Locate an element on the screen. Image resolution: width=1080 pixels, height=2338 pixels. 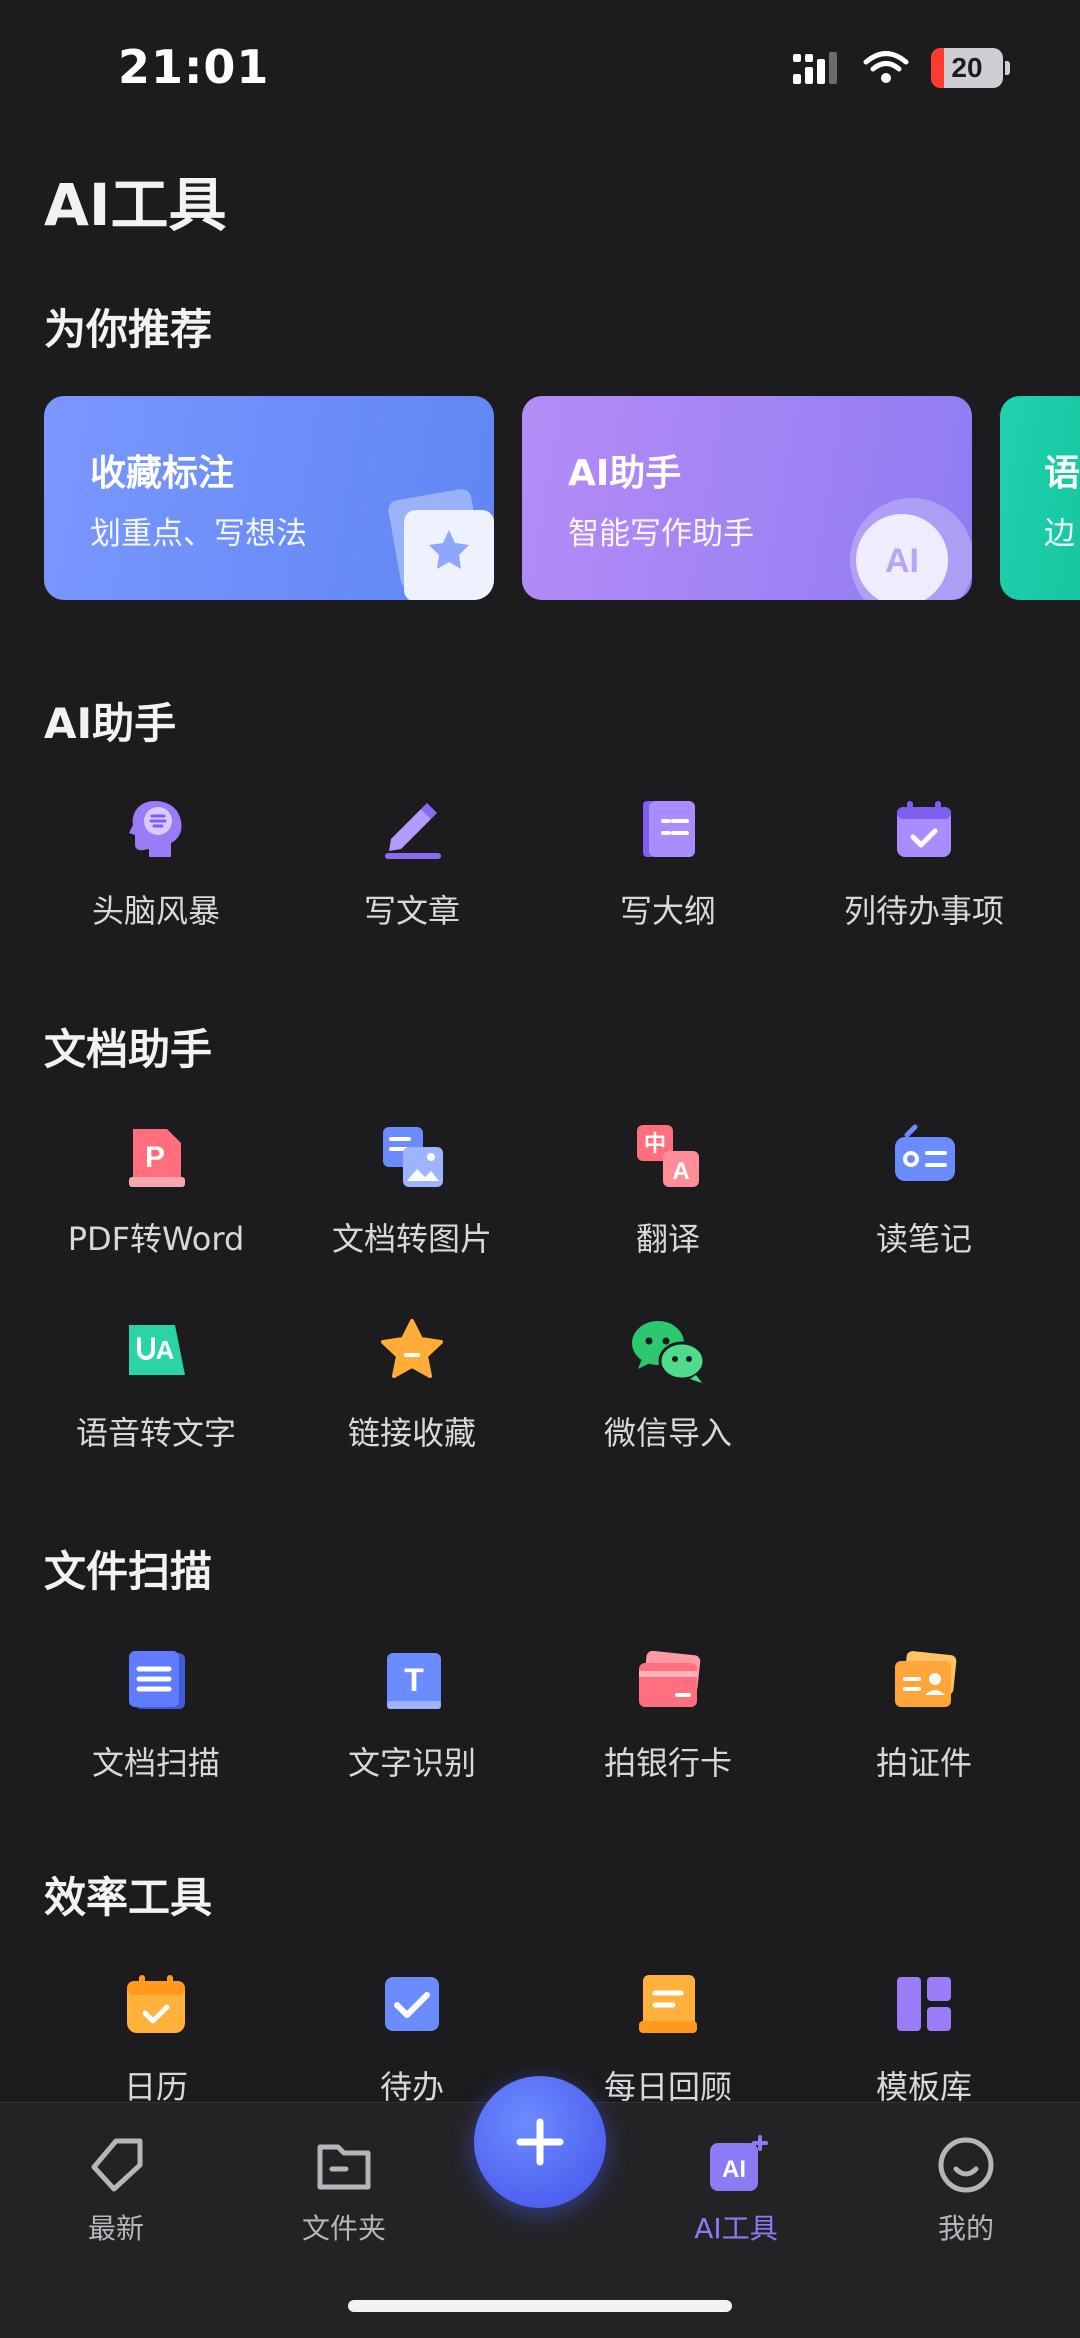
tool-label: 链接收藏 is located at coordinates (411, 1433).